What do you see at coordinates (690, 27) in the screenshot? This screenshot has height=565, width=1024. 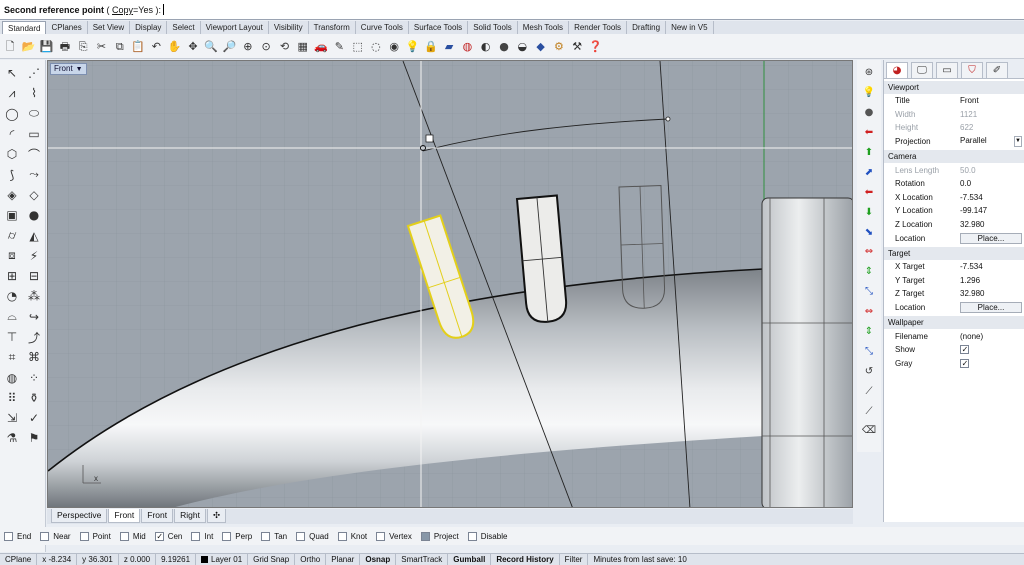 I see `tab-new-in-v5: New in V5` at bounding box center [690, 27].